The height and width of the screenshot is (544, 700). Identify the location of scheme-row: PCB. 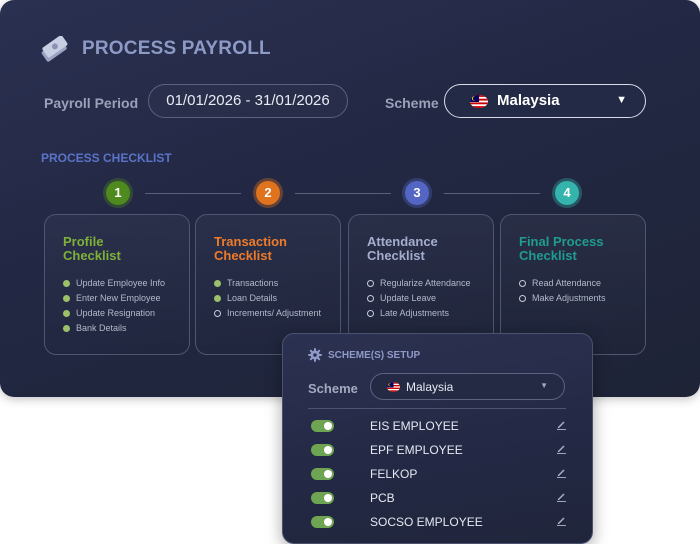
(441, 503).